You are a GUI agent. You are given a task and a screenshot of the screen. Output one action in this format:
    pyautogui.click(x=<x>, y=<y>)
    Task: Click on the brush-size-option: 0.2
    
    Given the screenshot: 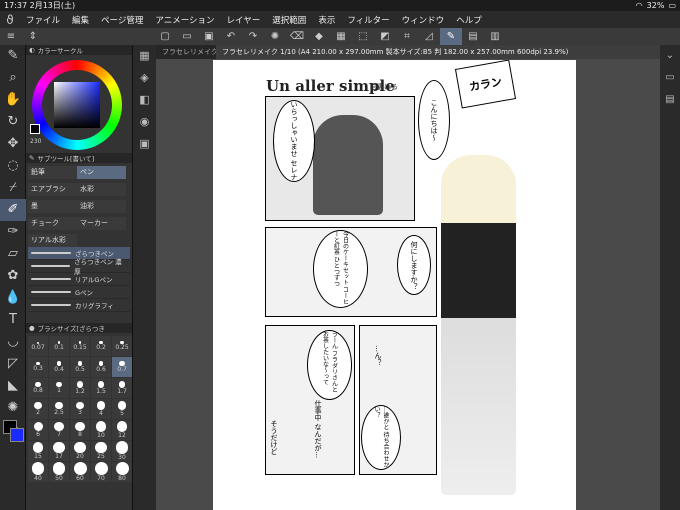 What is the action you would take?
    pyautogui.click(x=101, y=346)
    